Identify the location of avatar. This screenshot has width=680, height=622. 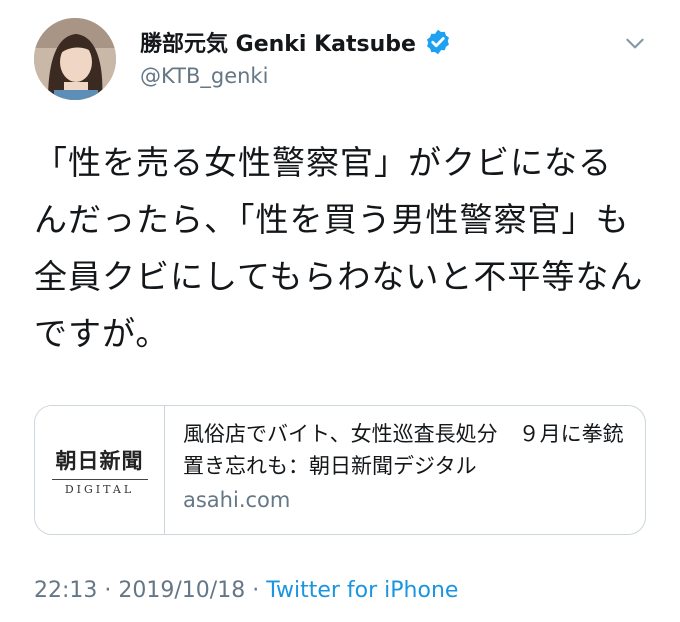
(75, 59).